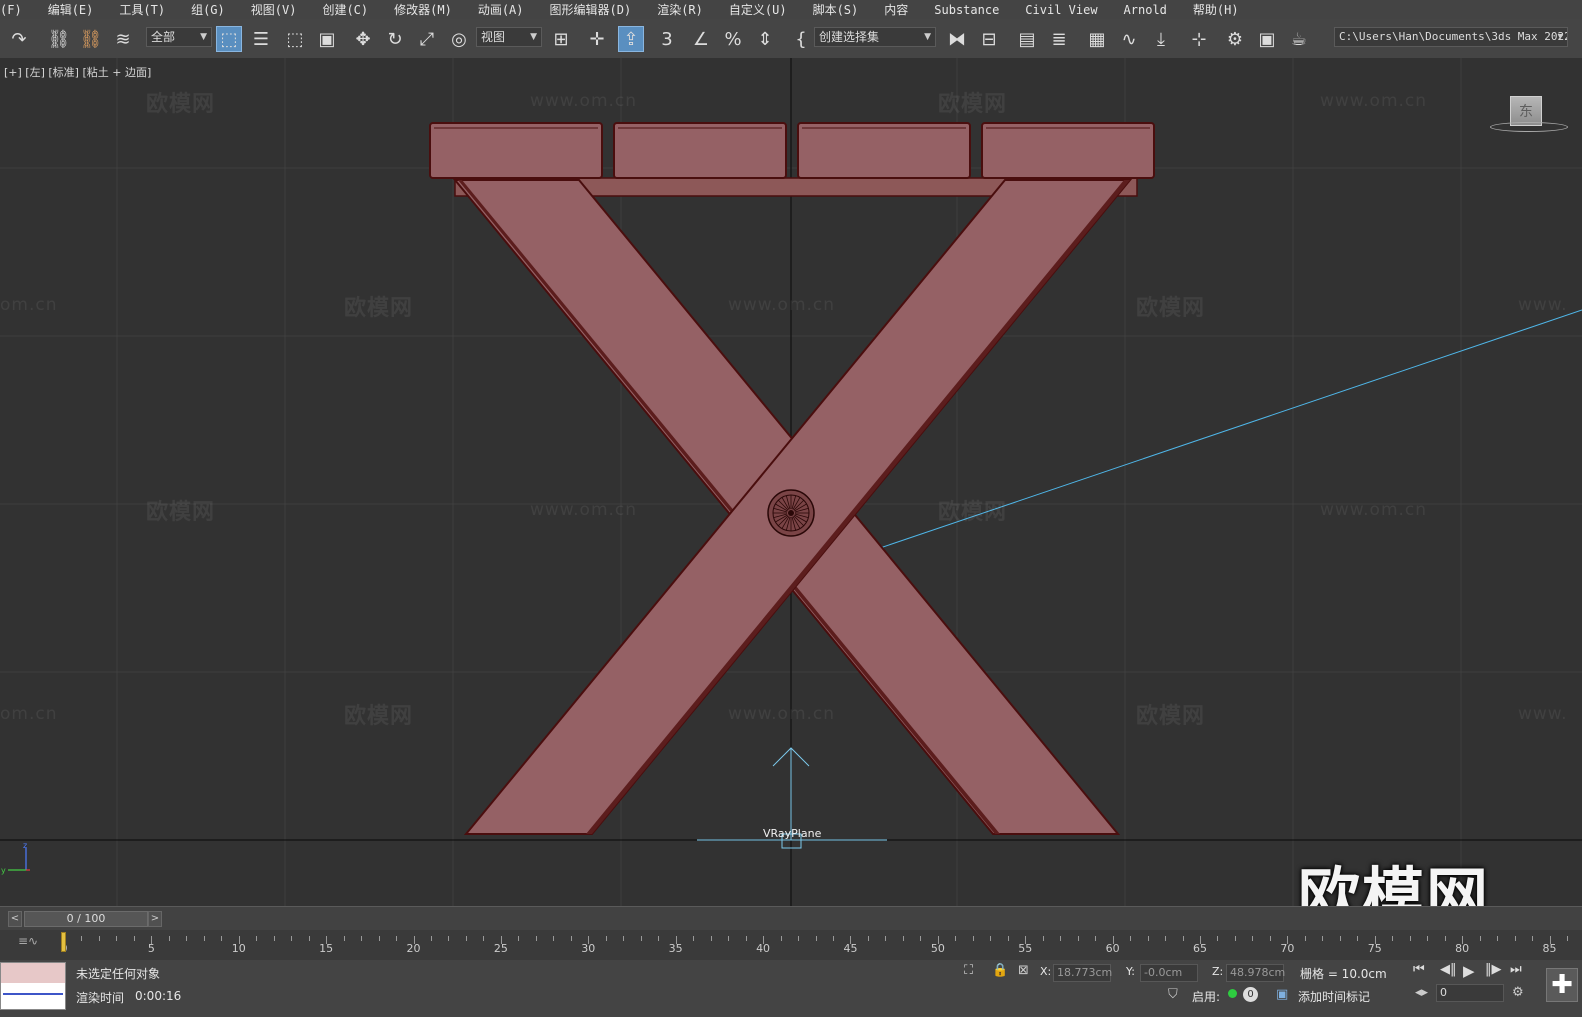 The height and width of the screenshot is (1017, 1582). Describe the element at coordinates (1516, 969) in the screenshot. I see `go-to-end-icon: ⏭` at that location.